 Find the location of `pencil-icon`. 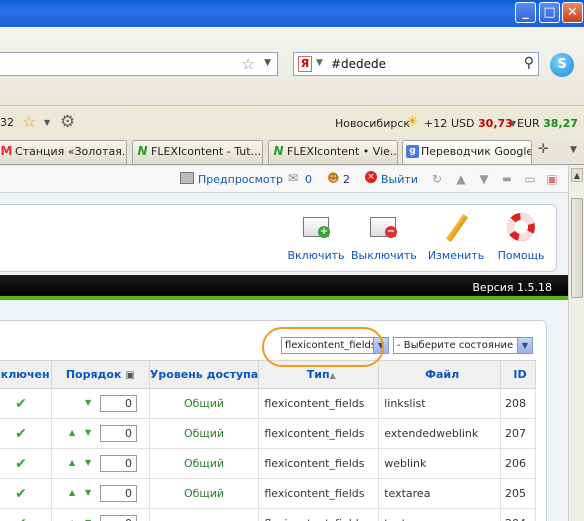

pencil-icon is located at coordinates (456, 228).